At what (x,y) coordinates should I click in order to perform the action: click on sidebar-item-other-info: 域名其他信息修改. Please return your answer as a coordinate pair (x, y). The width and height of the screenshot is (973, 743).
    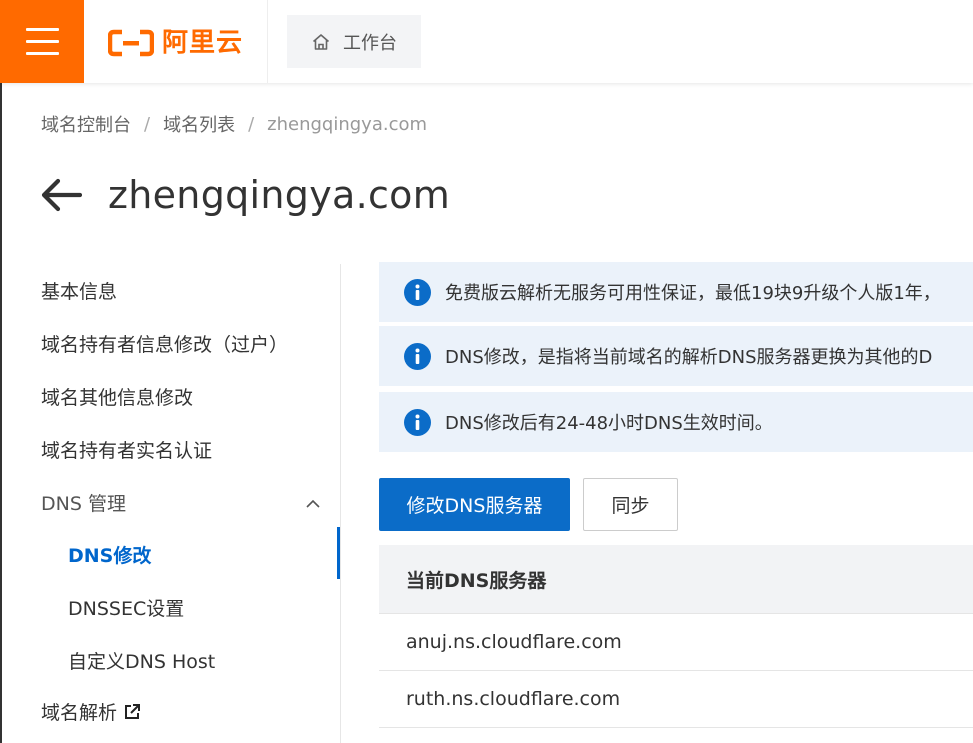
    Looking at the image, I should click on (117, 398).